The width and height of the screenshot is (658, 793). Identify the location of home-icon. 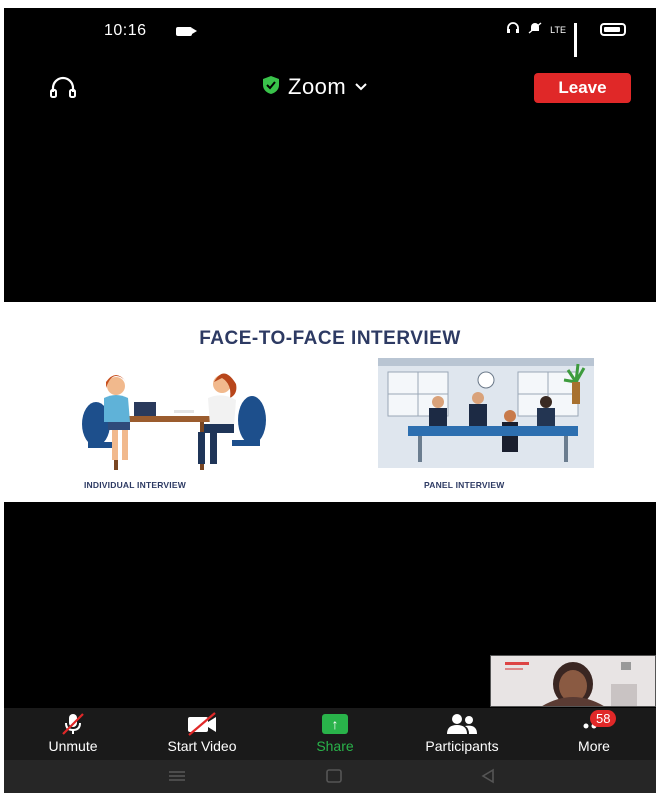
(334, 778).